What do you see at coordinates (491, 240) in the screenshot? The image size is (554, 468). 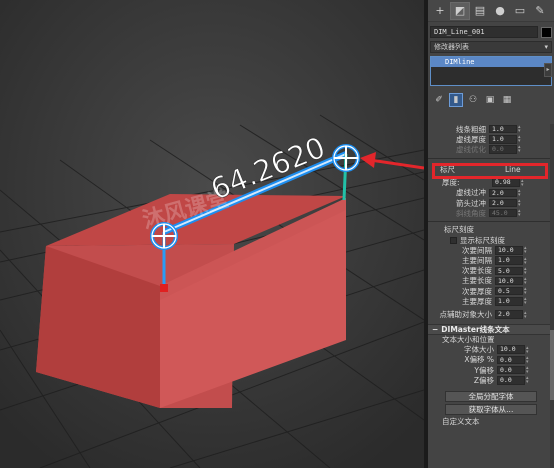 I see `show-ruler-row: 显示标尺刻度` at bounding box center [491, 240].